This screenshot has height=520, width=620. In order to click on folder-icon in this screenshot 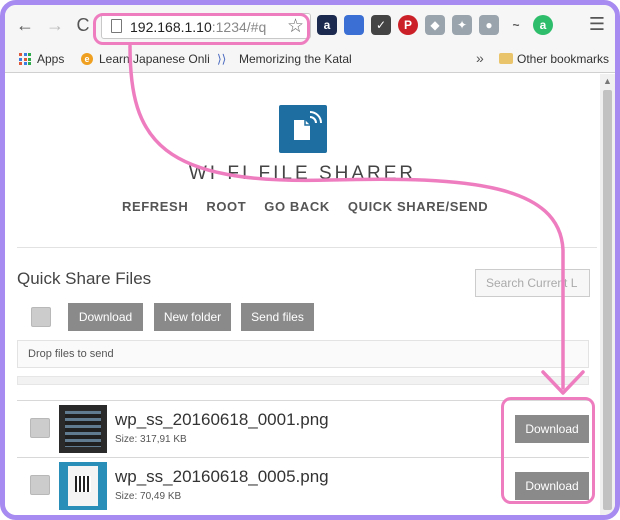, I will do `click(506, 58)`.